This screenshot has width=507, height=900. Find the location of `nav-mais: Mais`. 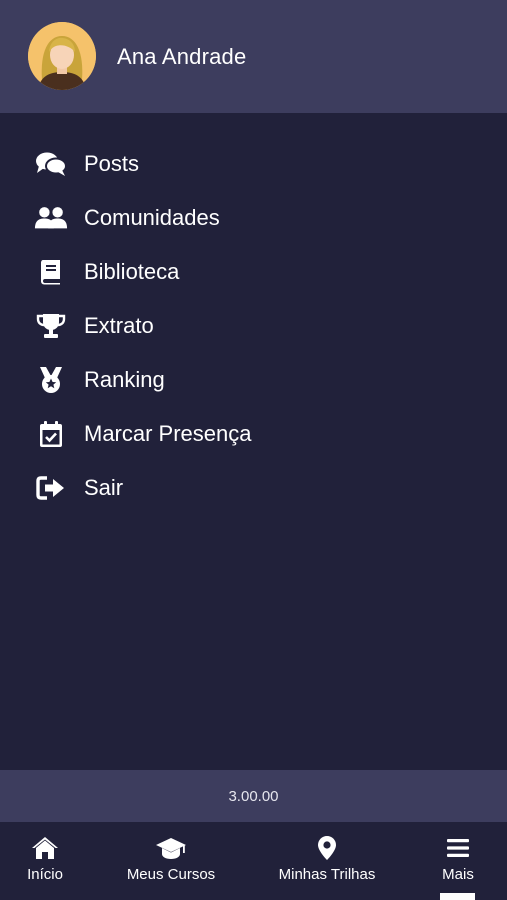

nav-mais: Mais is located at coordinates (458, 861).